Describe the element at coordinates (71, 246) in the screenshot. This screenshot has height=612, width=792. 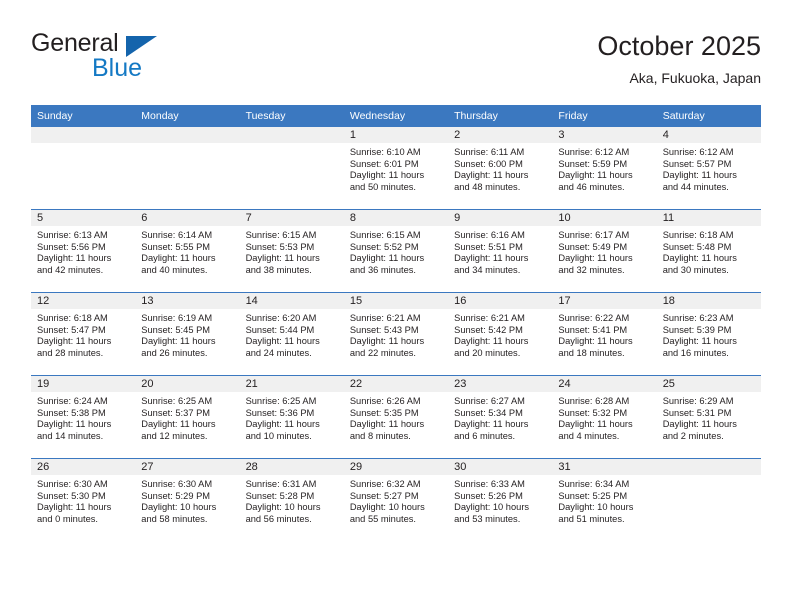
I see `day-detail-sunset: Sunset: 5:56 PM` at that location.